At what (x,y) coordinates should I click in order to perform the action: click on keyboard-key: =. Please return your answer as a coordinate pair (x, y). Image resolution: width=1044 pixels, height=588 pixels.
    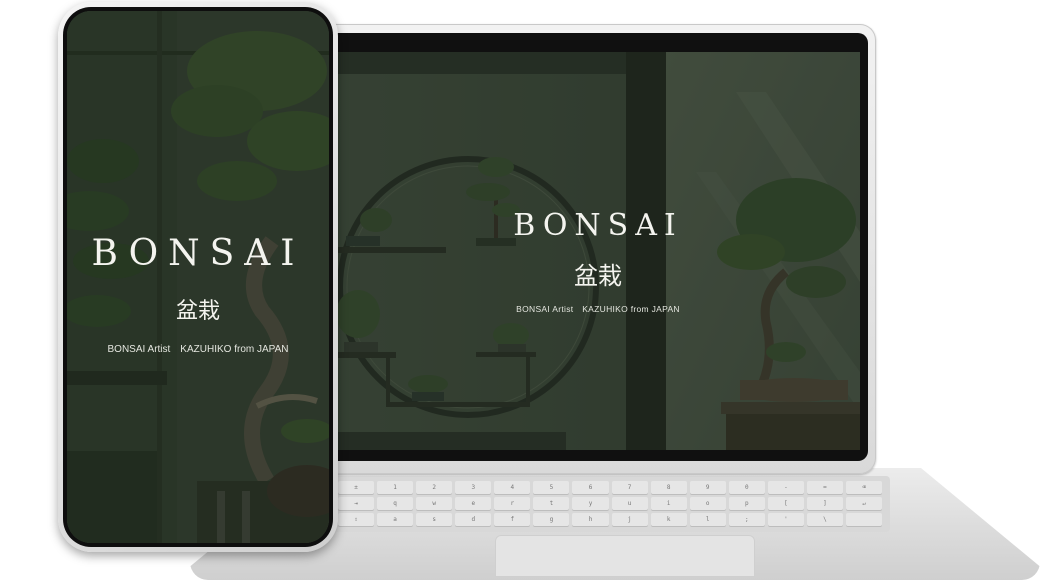
    Looking at the image, I should click on (825, 487).